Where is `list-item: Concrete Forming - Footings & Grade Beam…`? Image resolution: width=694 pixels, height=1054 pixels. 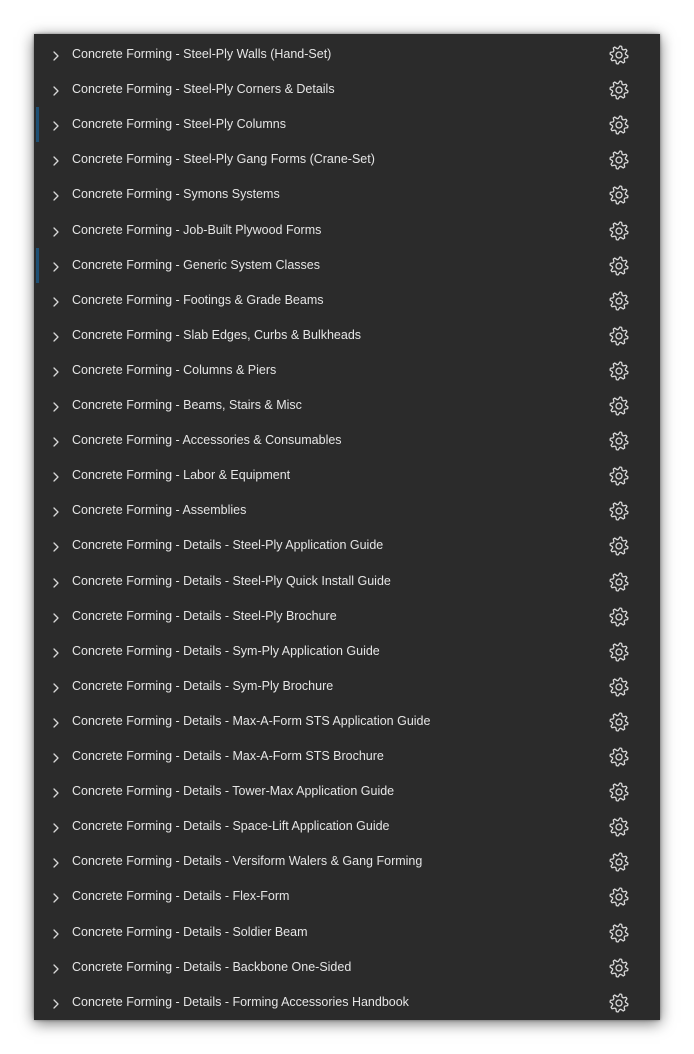 list-item: Concrete Forming - Footings & Grade Beam… is located at coordinates (347, 300).